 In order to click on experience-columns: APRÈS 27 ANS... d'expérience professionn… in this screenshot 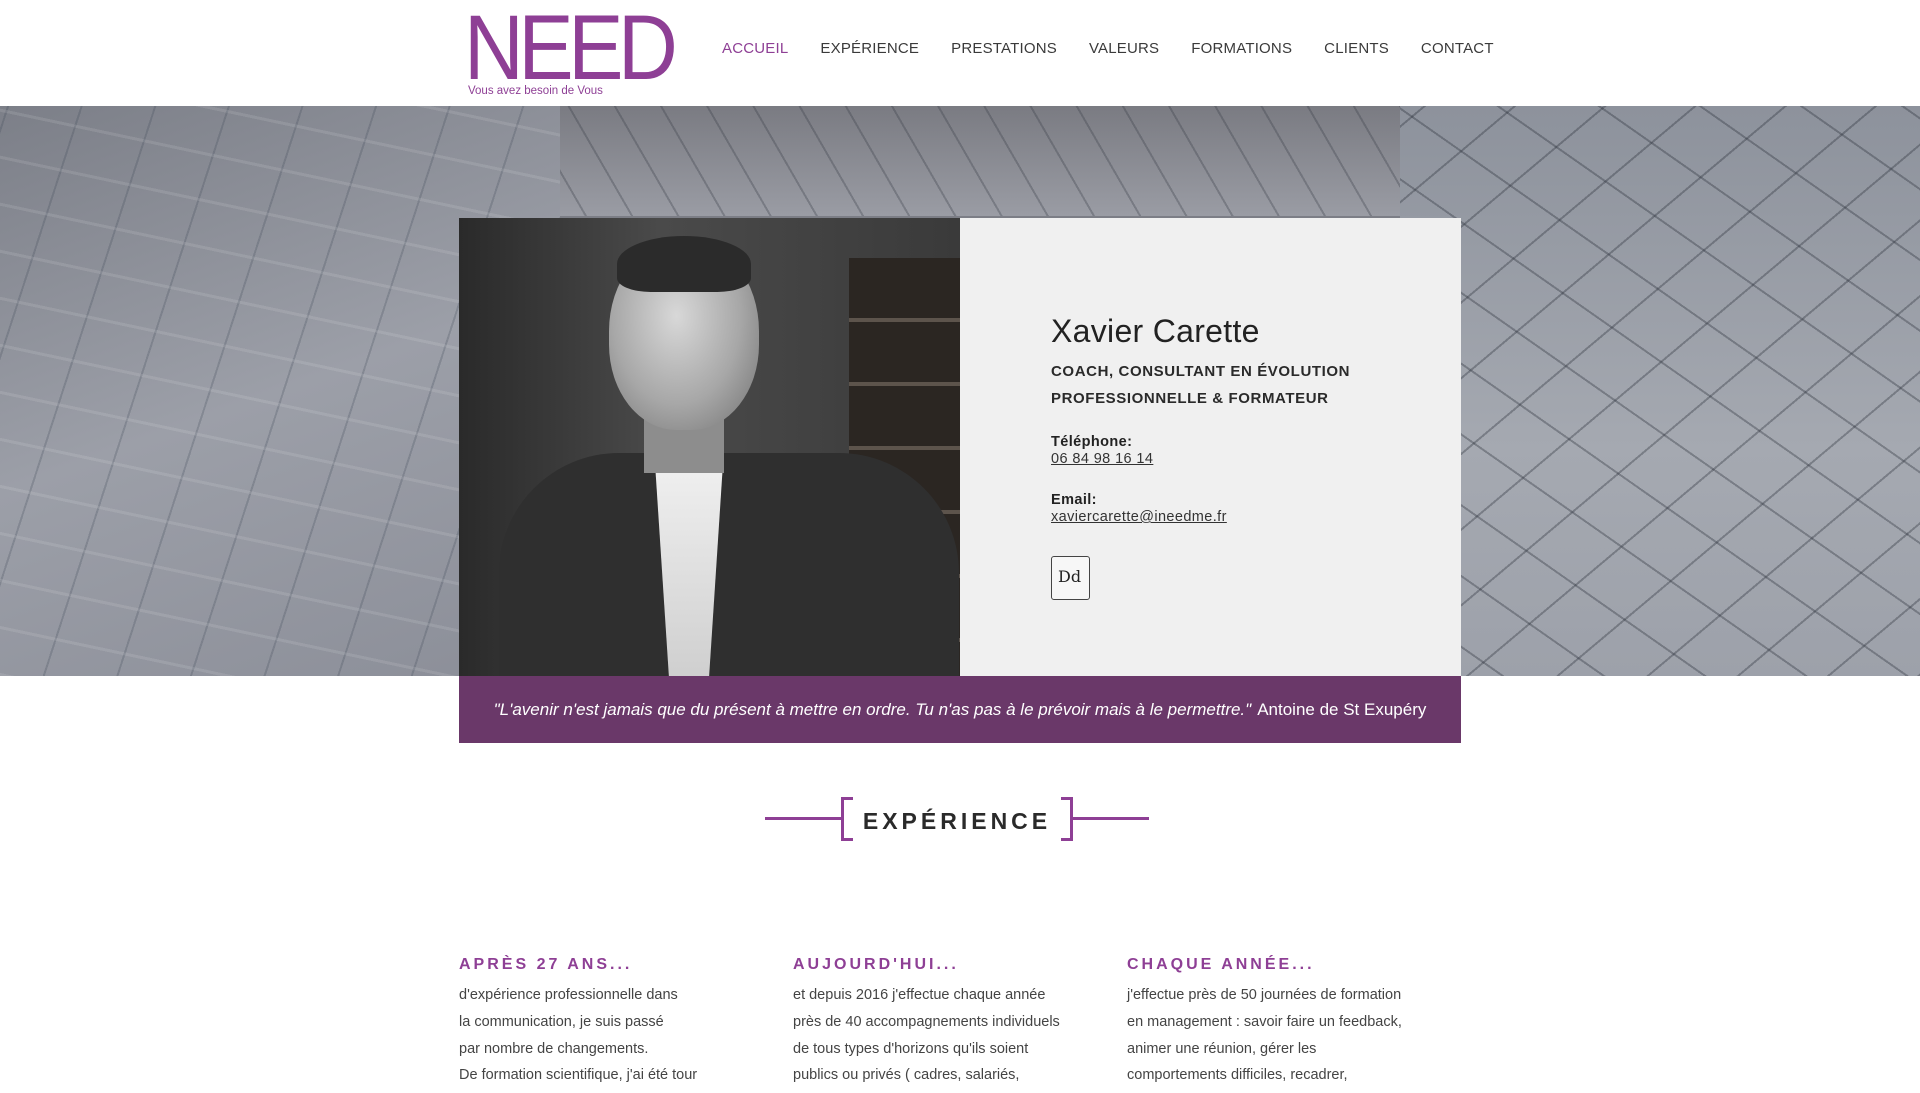, I will do `click(960, 1022)`.